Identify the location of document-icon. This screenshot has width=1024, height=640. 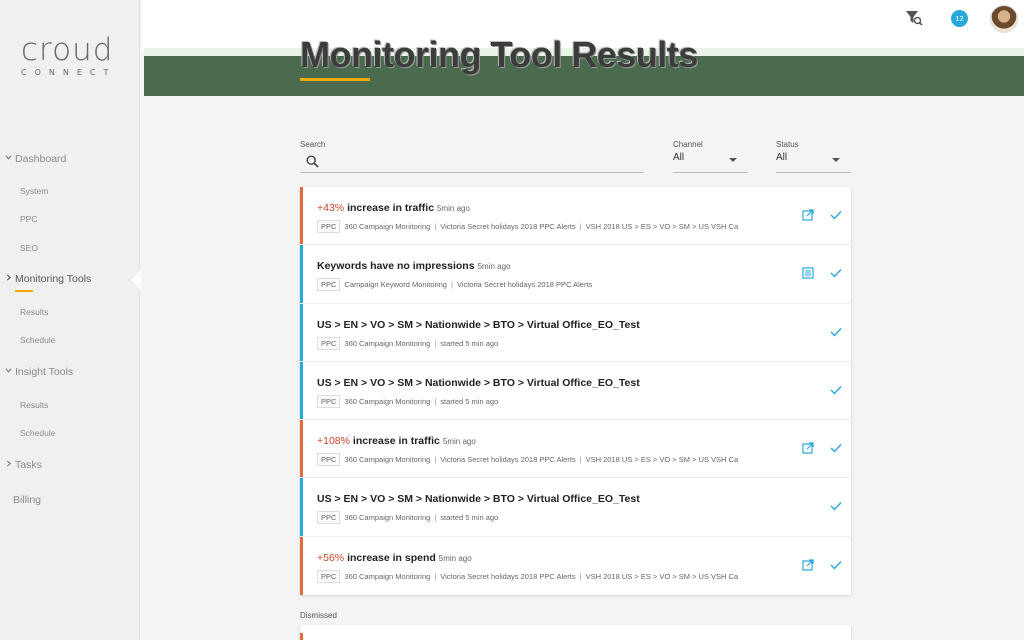
(808, 273).